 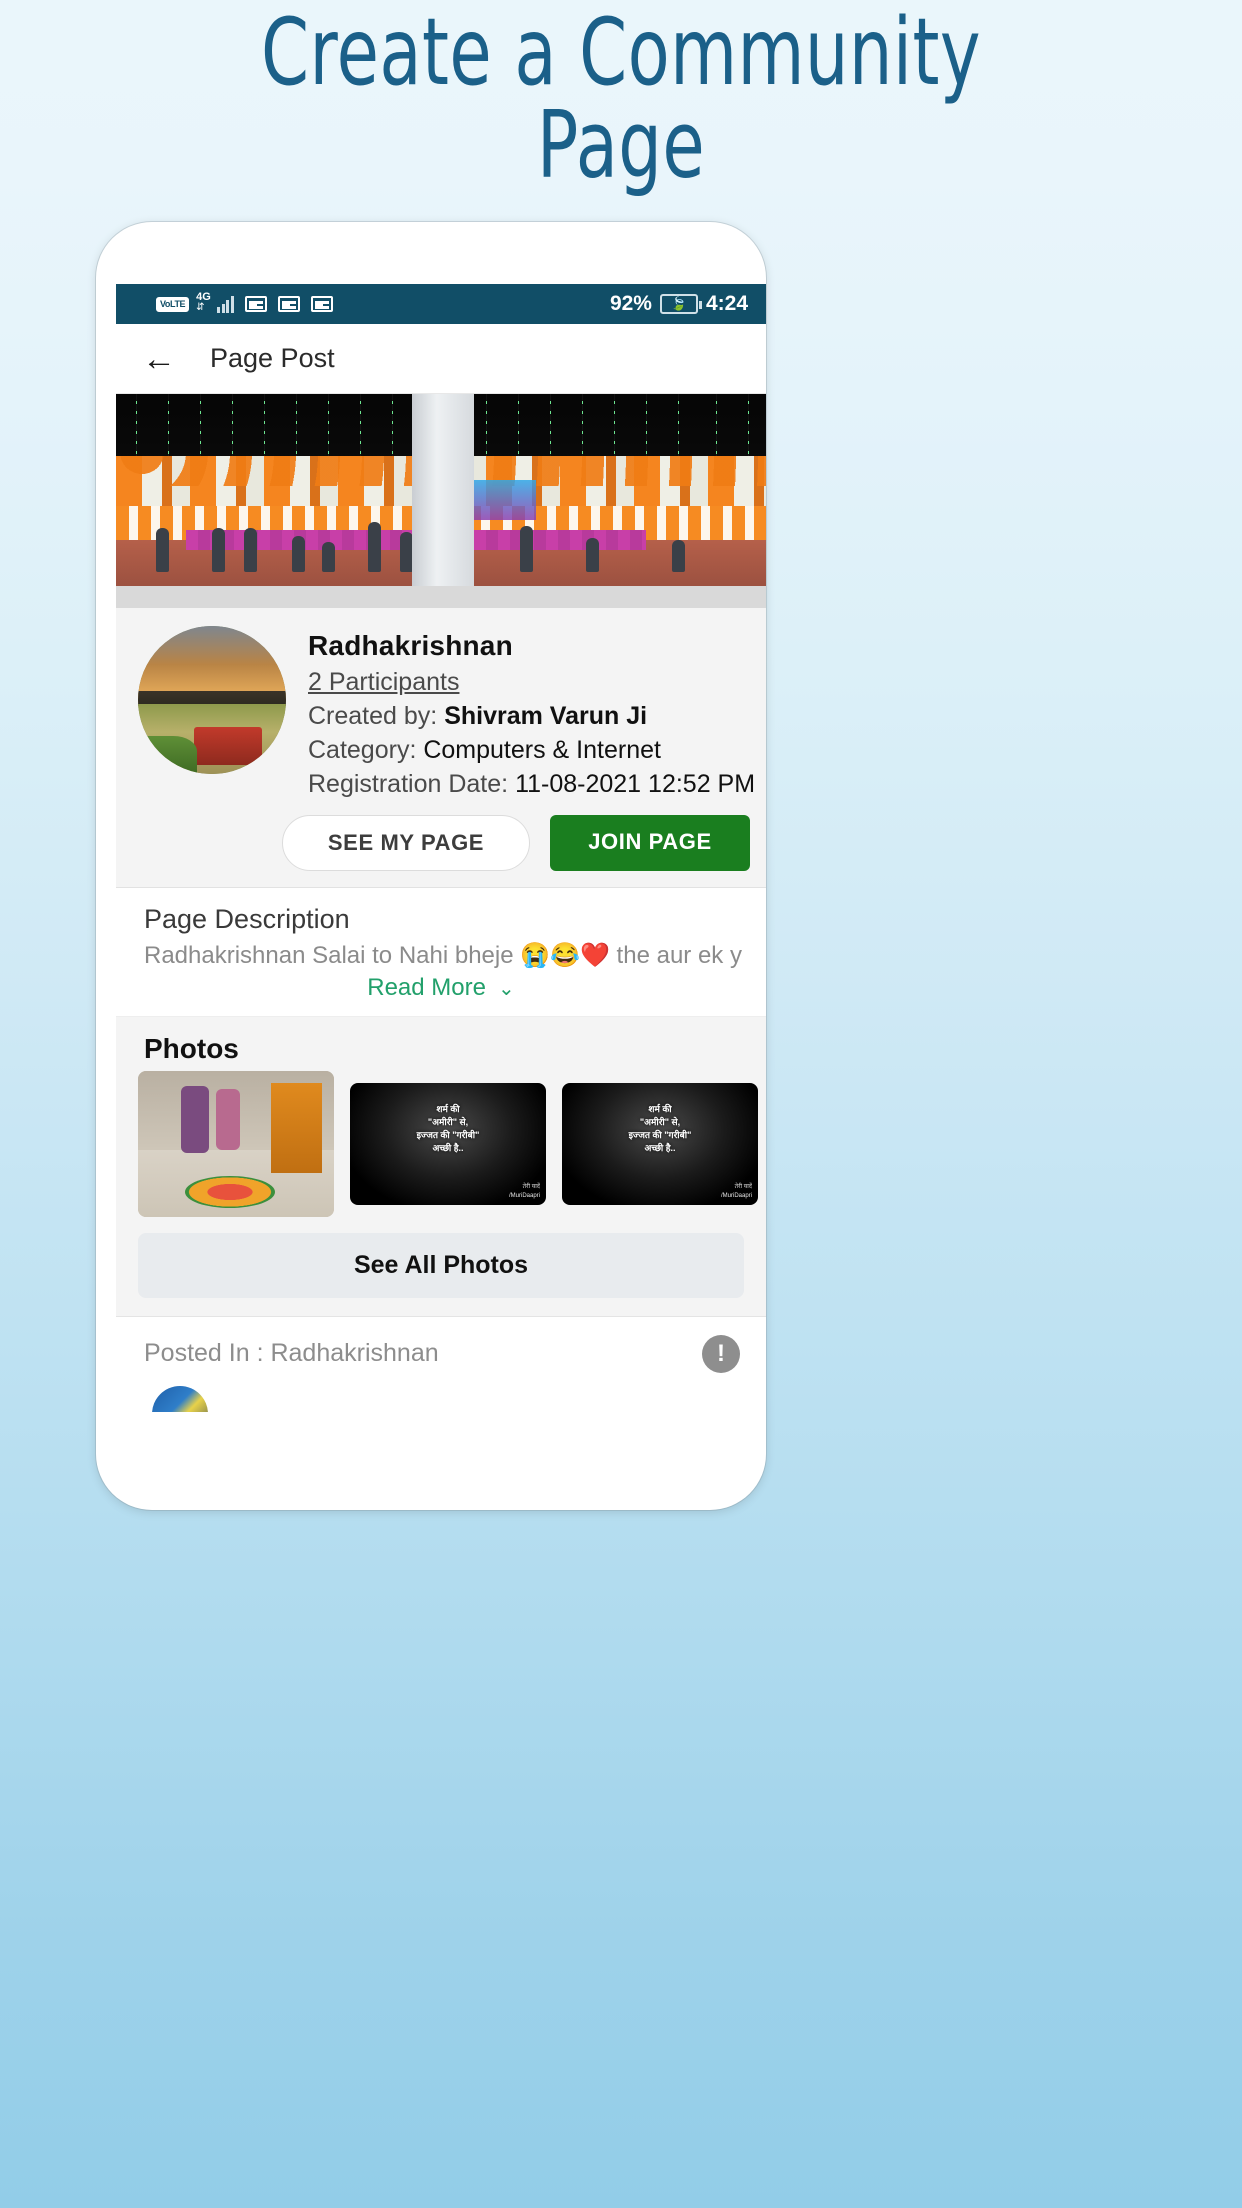 I want to click on chevron-down-icon: ⌄, so click(x=506, y=988).